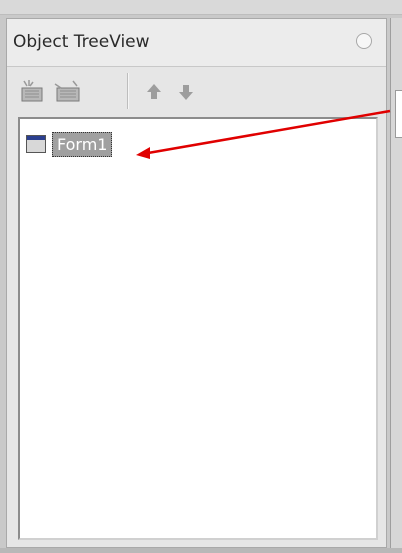 This screenshot has width=402, height=553. I want to click on panel-circle-button, so click(364, 41).